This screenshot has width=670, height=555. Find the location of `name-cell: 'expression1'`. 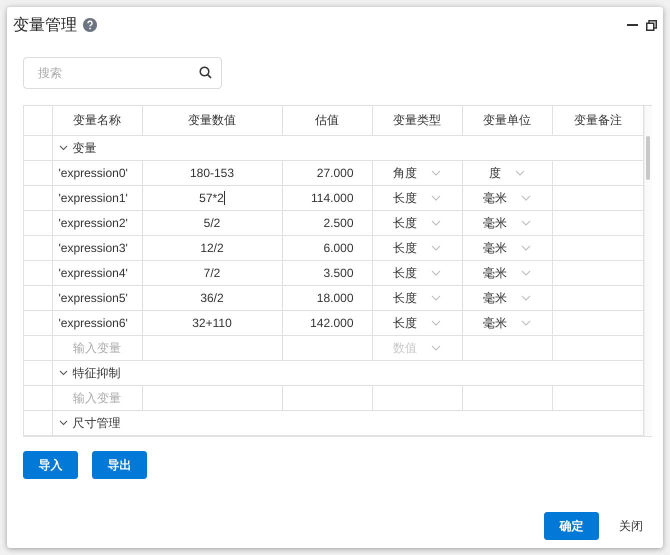

name-cell: 'expression1' is located at coordinates (97, 198).